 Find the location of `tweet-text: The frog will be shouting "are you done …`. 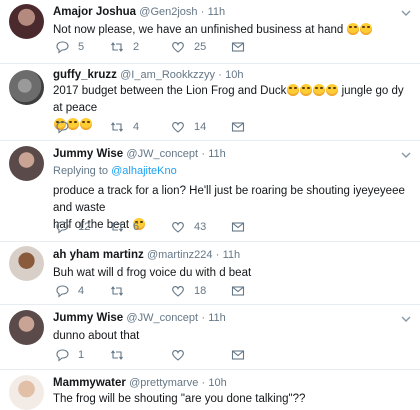

tweet-text: The frog will be shouting "are you done … is located at coordinates (179, 399).